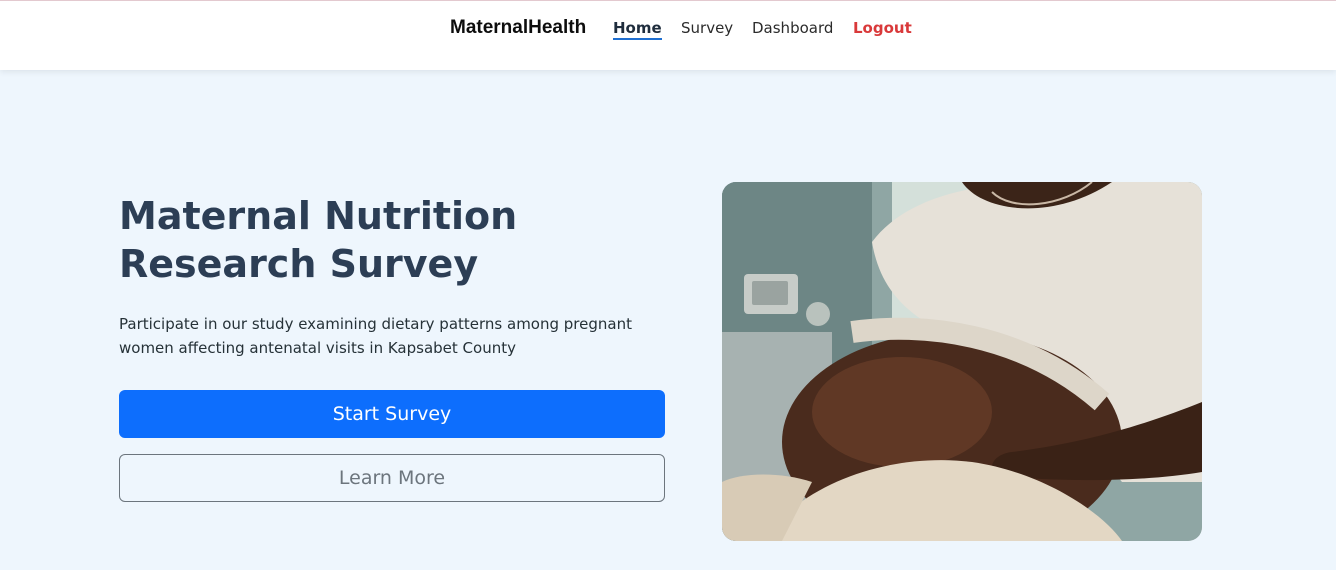  Describe the element at coordinates (637, 29) in the screenshot. I see `nav-link-home: Home` at that location.